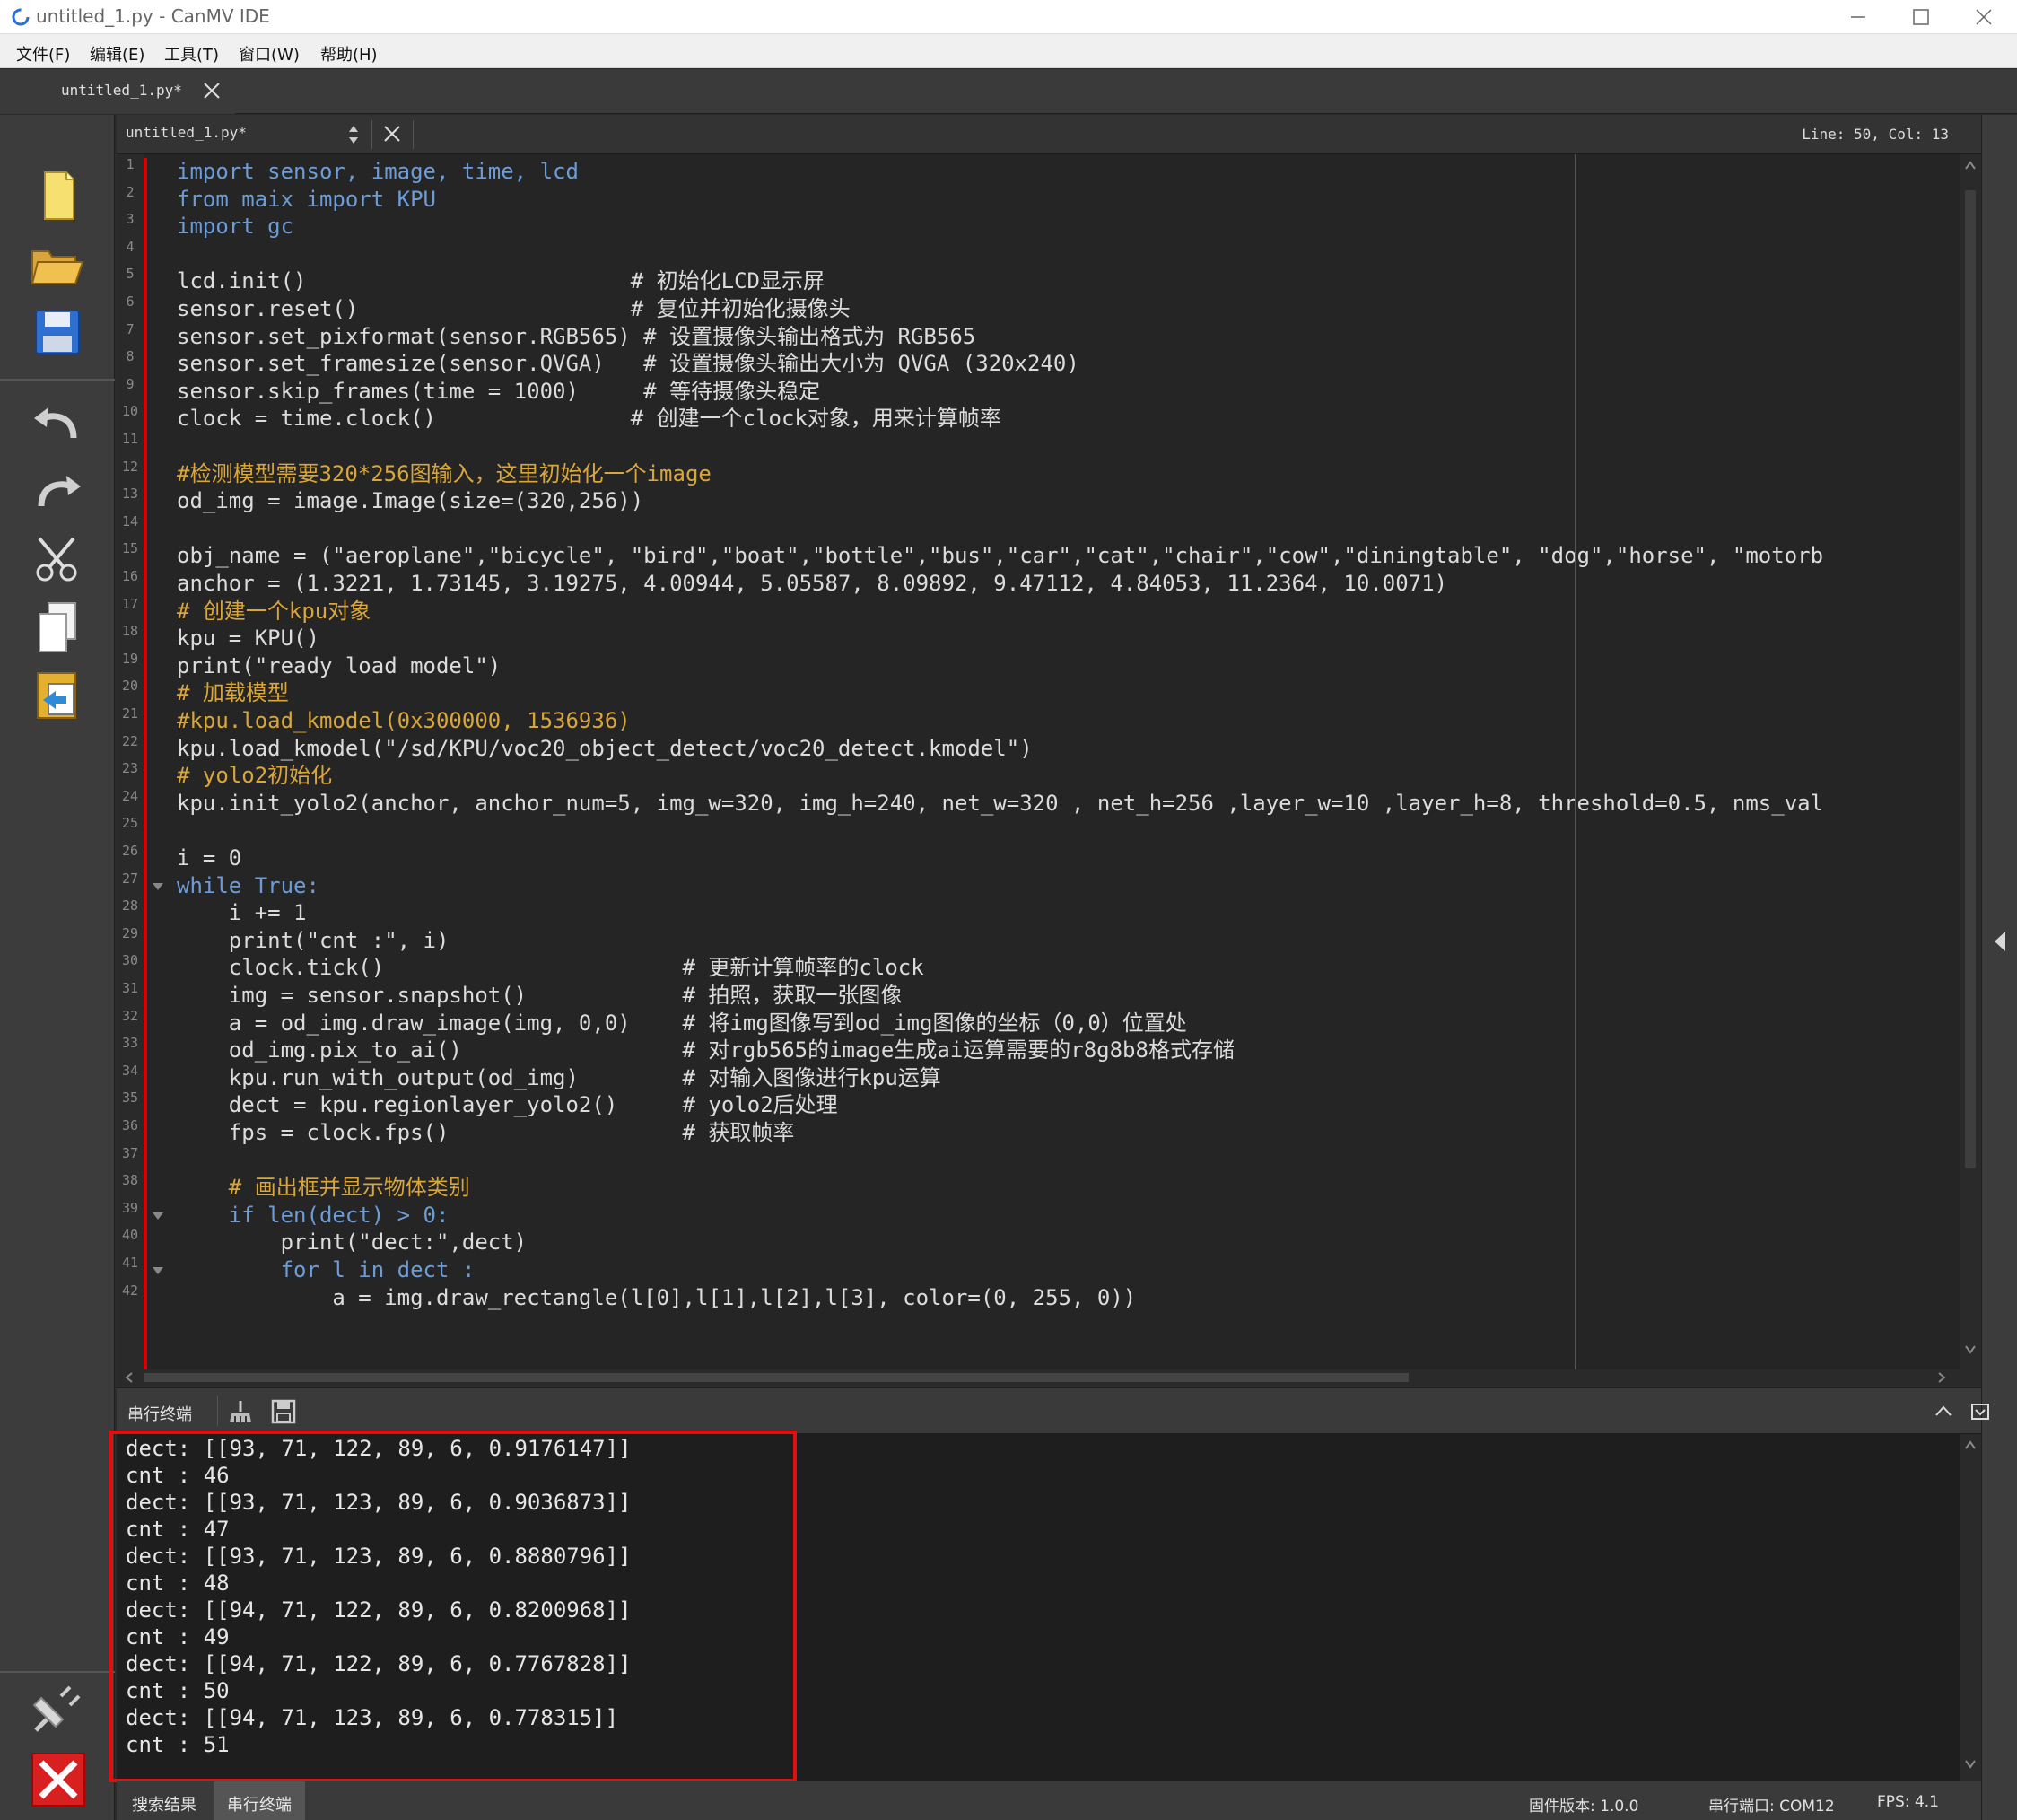 This screenshot has height=1820, width=2017. What do you see at coordinates (354, 134) in the screenshot?
I see `dropdown-arrows-icon` at bounding box center [354, 134].